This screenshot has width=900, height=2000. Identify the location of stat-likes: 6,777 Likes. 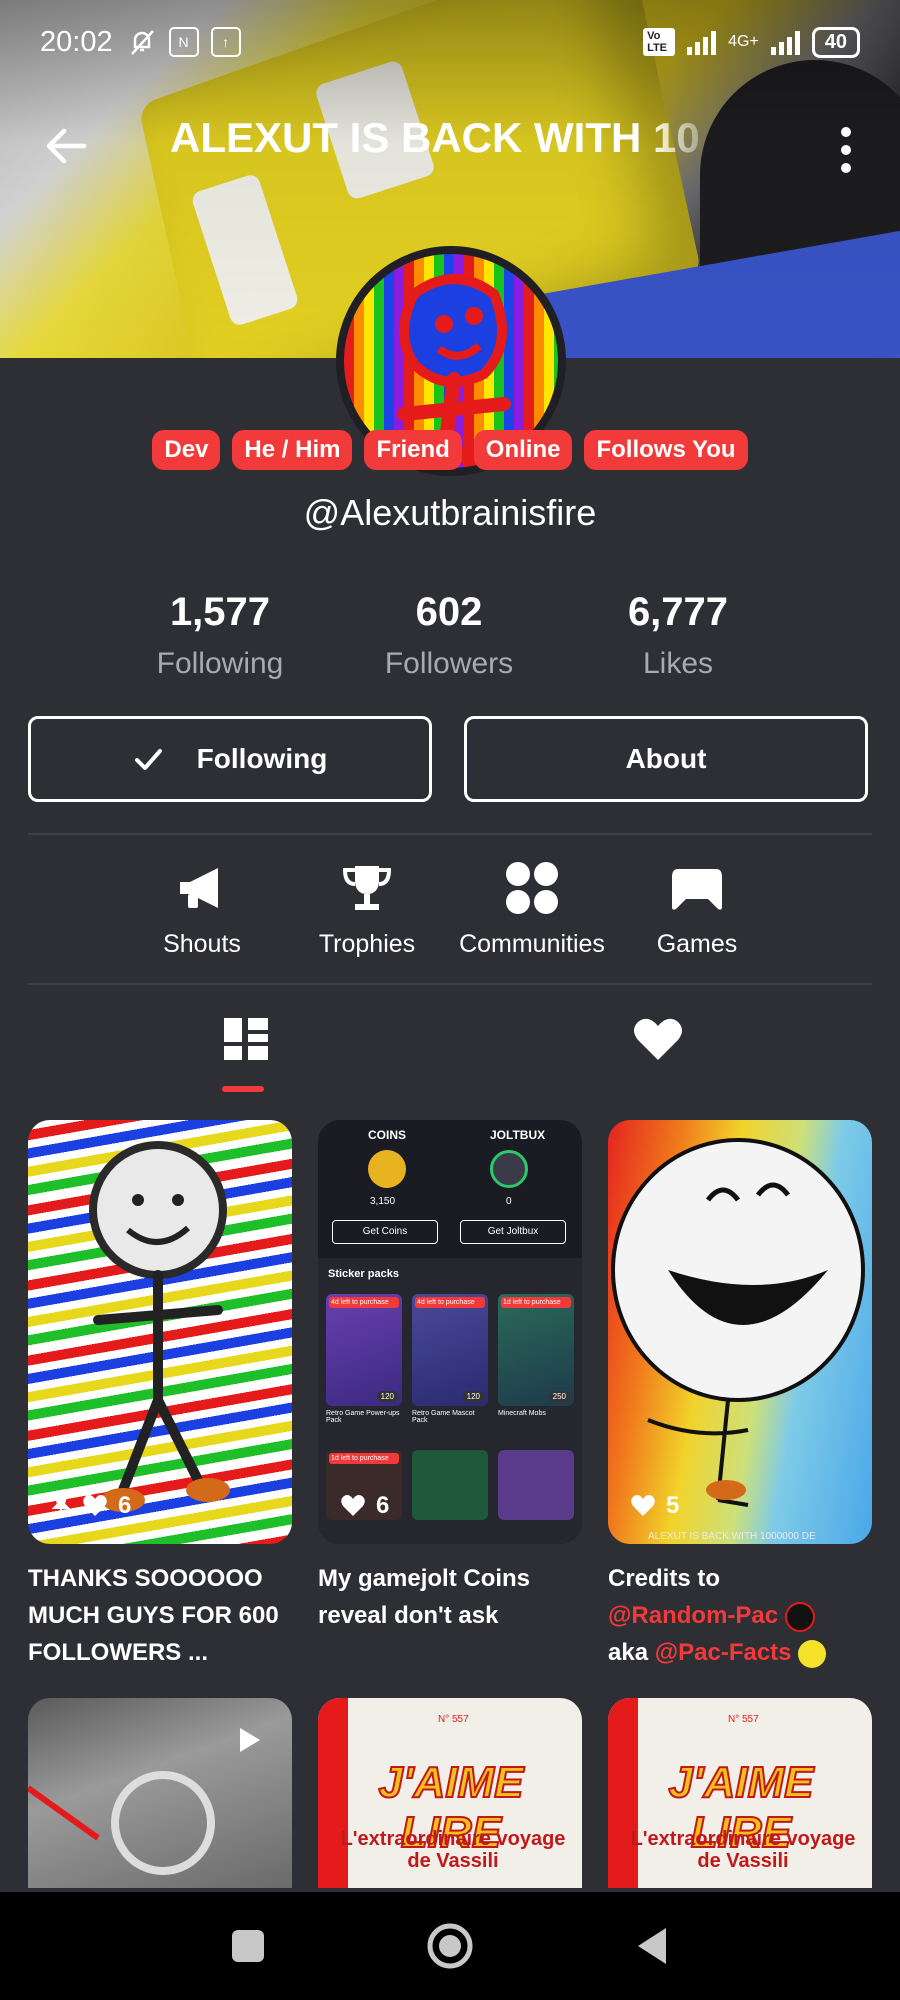
(678, 635).